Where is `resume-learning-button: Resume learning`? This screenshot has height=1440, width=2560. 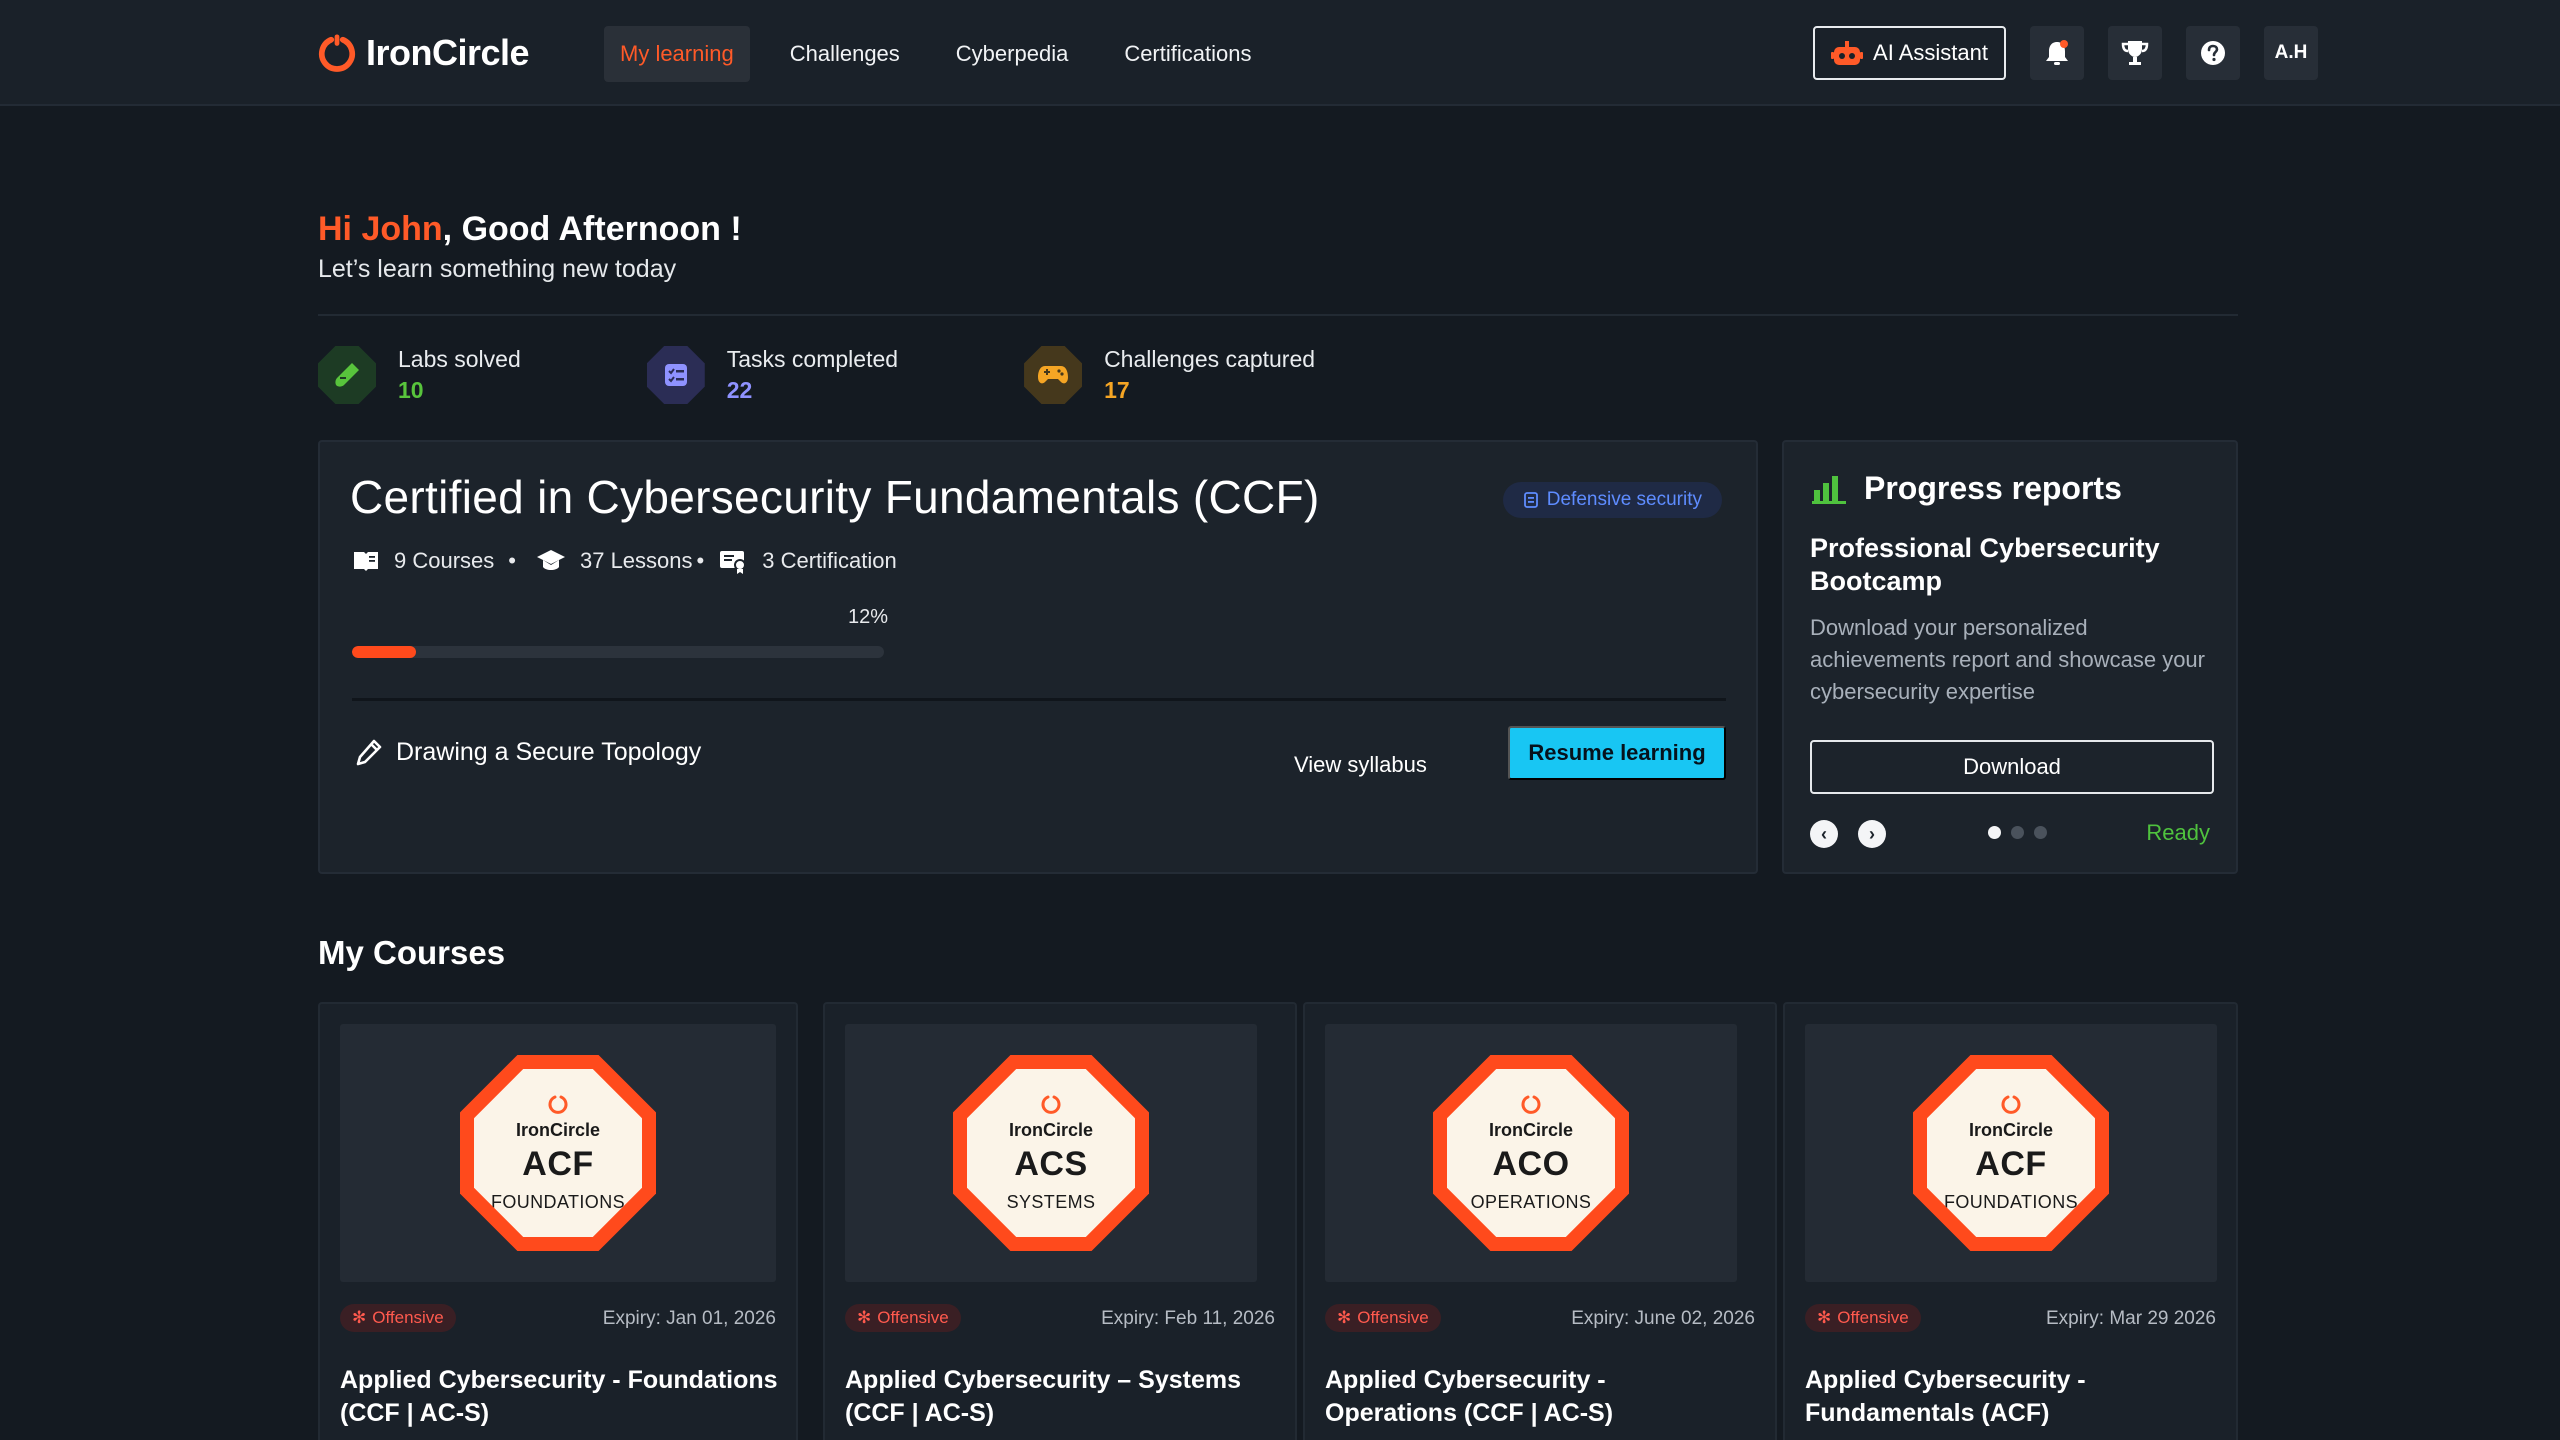
resume-learning-button: Resume learning is located at coordinates (1617, 753).